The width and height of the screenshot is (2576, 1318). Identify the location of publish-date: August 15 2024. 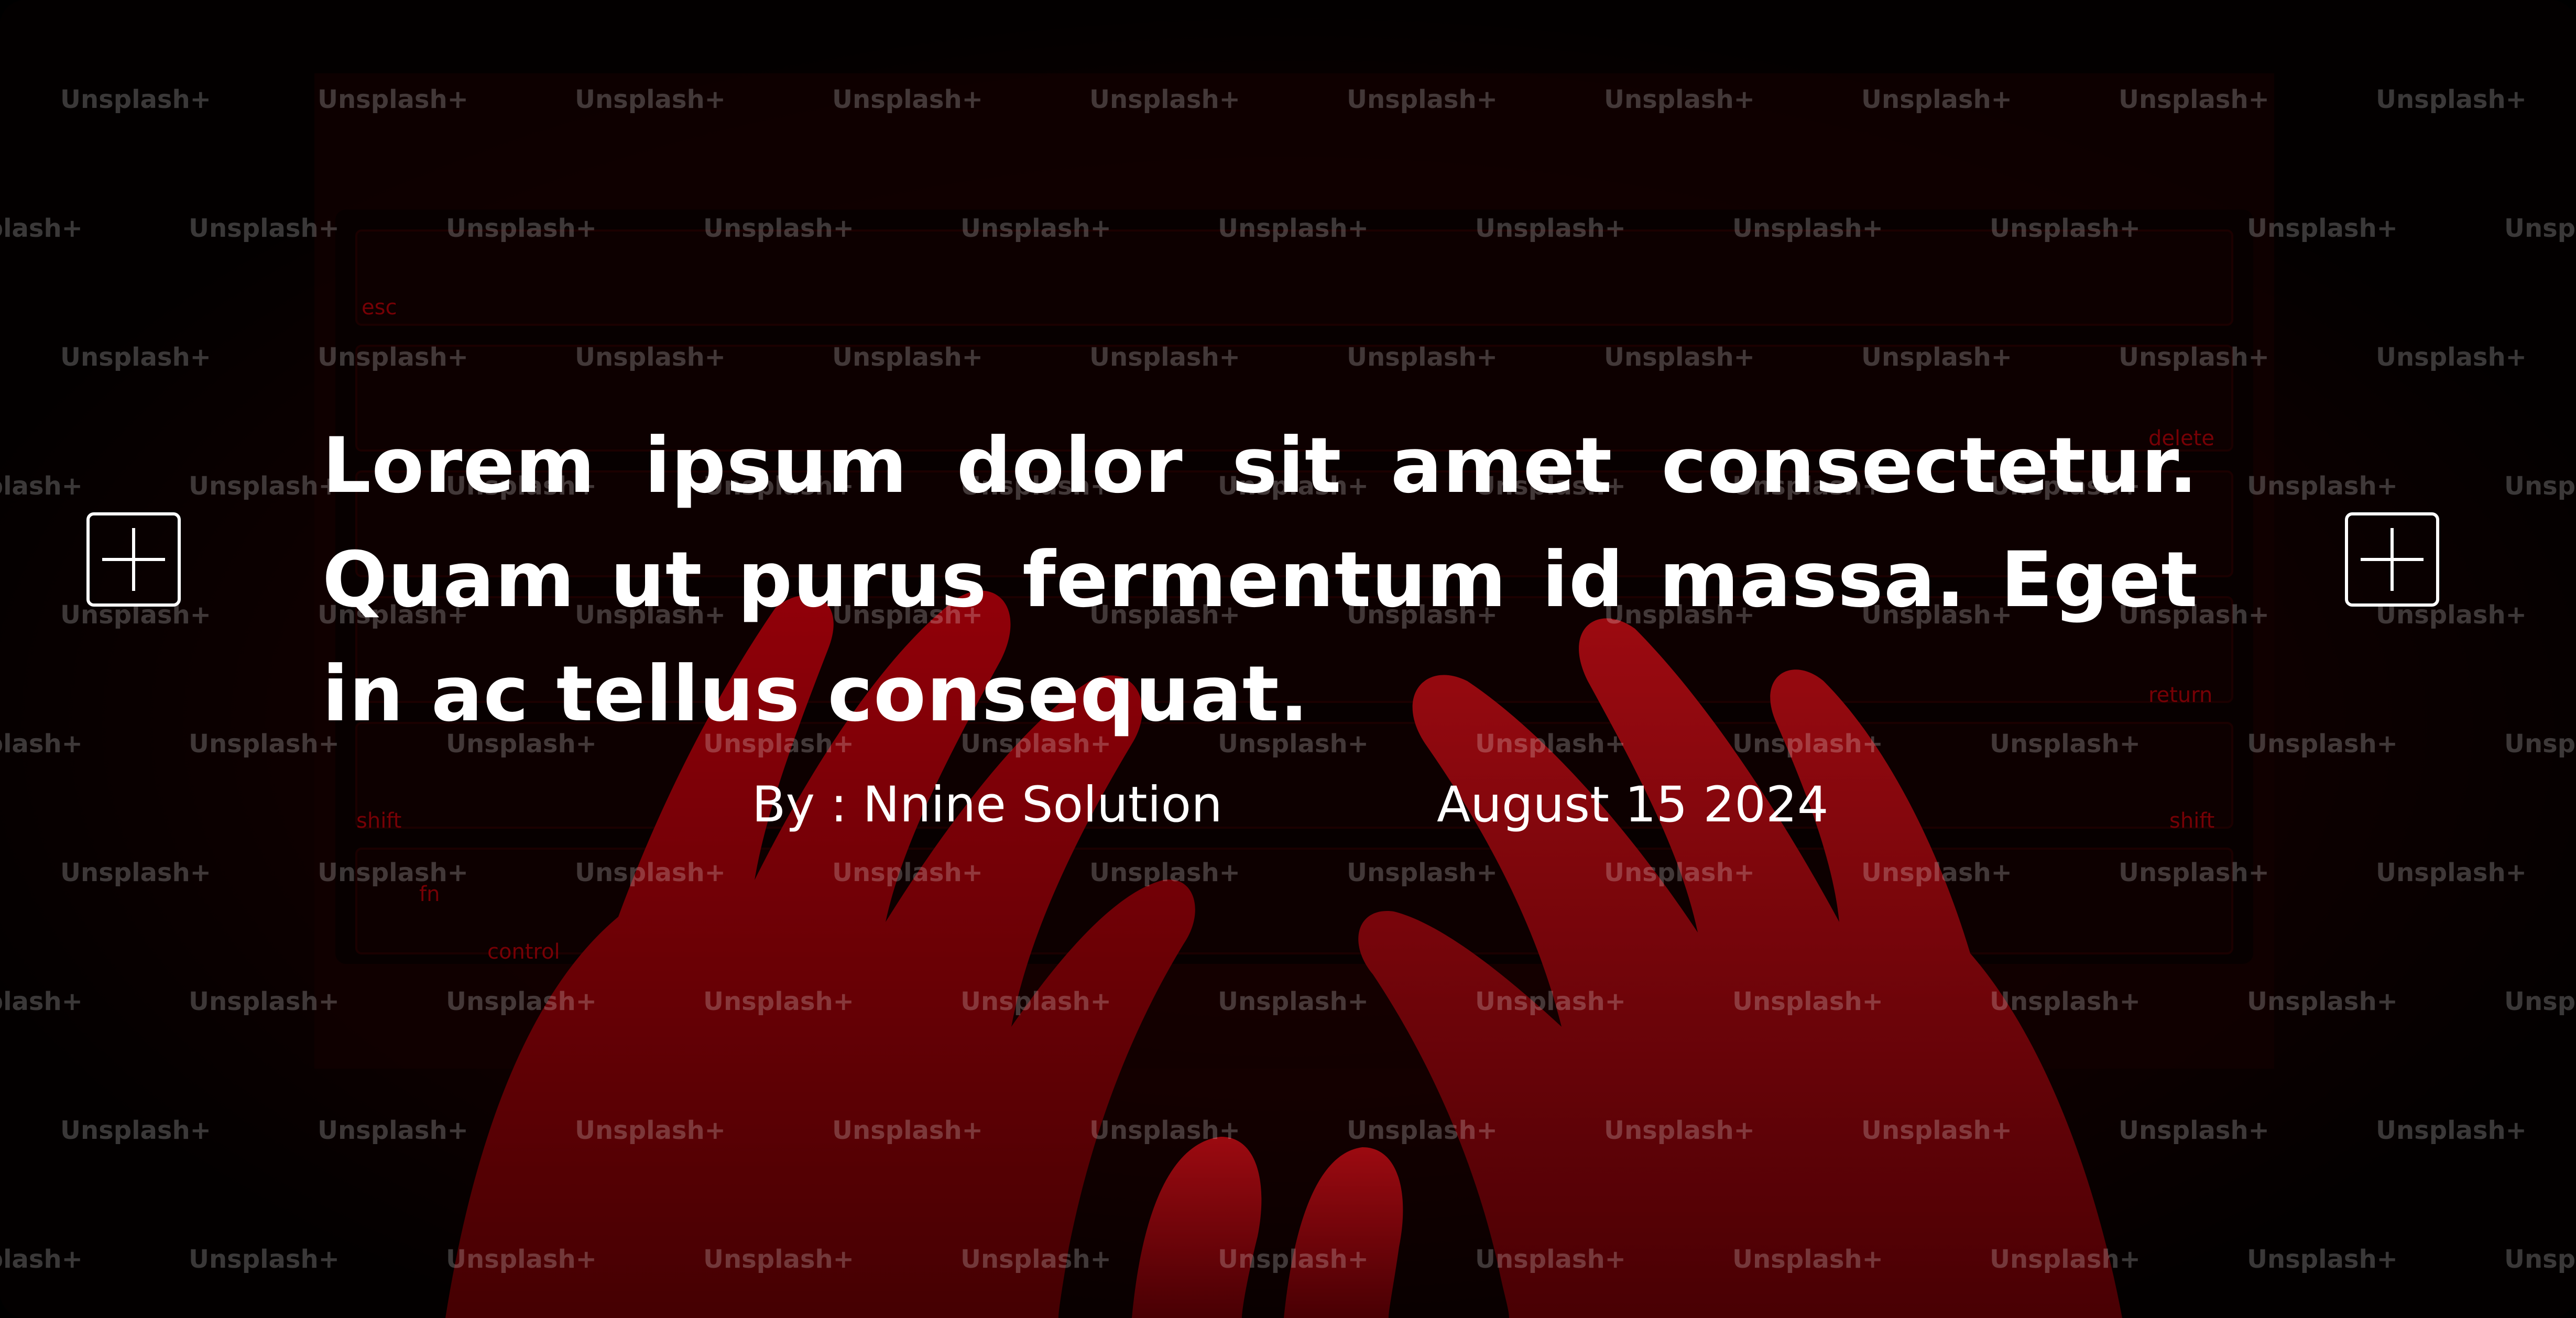
(1633, 805).